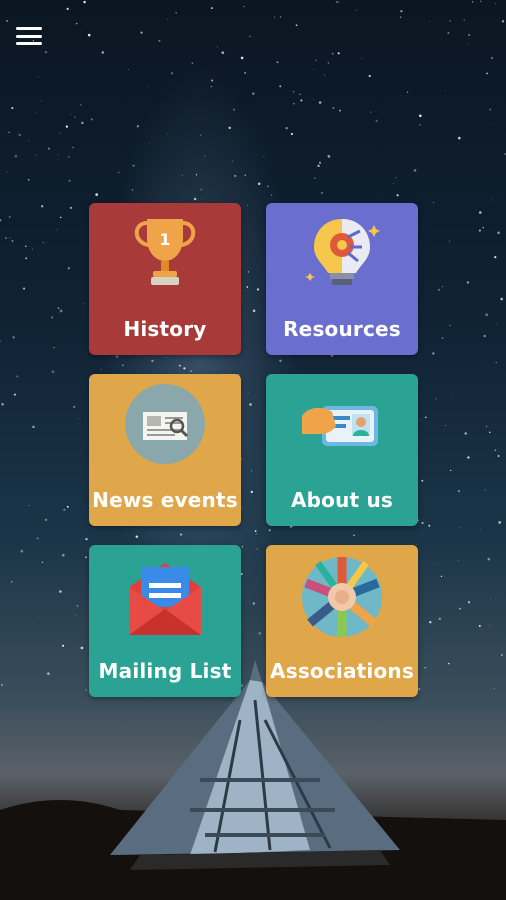 The image size is (506, 900). Describe the element at coordinates (342, 329) in the screenshot. I see `resources-label: Resources` at that location.